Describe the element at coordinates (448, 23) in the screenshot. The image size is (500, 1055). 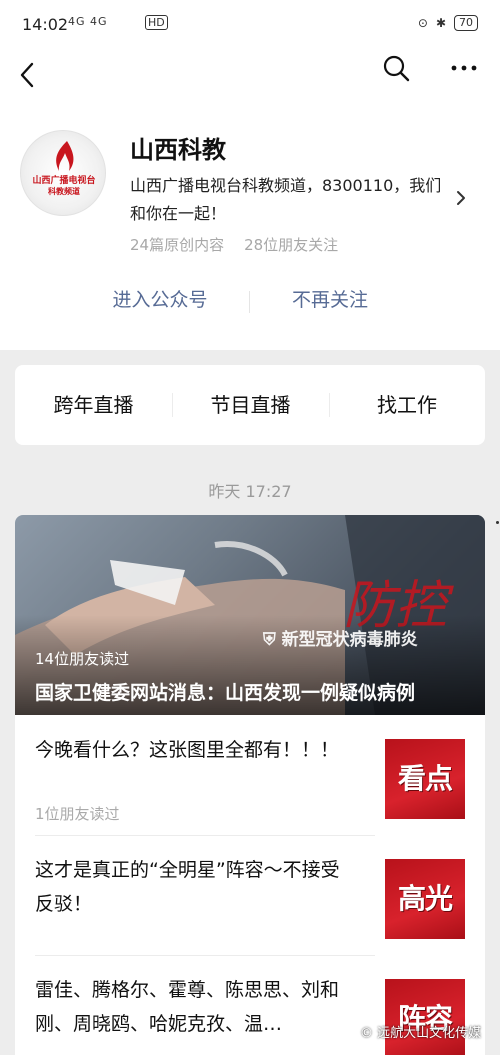
I see `status-icons: ⊙ ✱ 70` at that location.